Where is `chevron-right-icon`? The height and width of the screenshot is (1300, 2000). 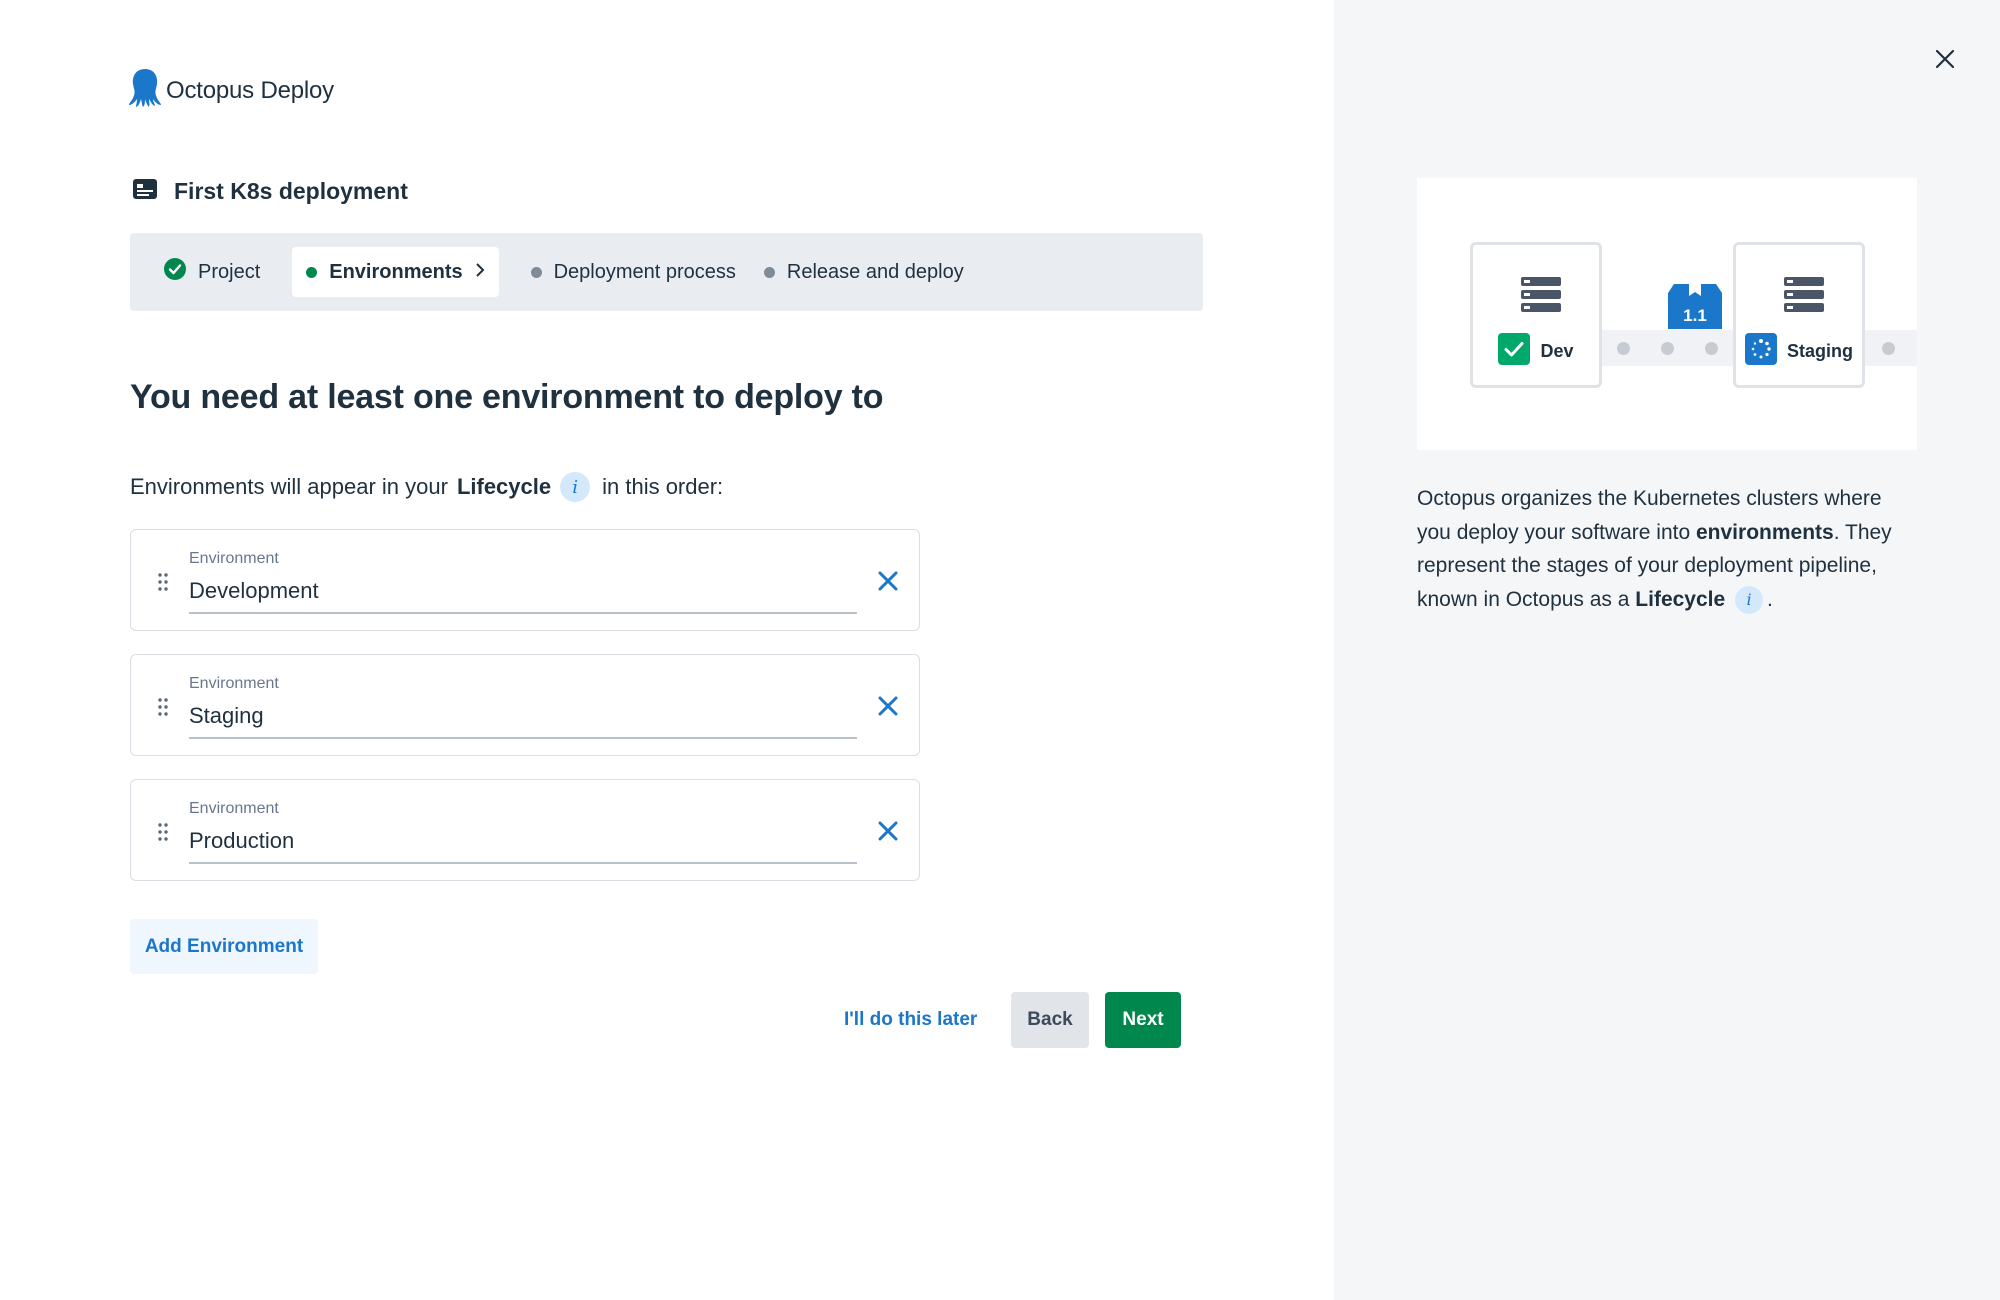 chevron-right-icon is located at coordinates (480, 272).